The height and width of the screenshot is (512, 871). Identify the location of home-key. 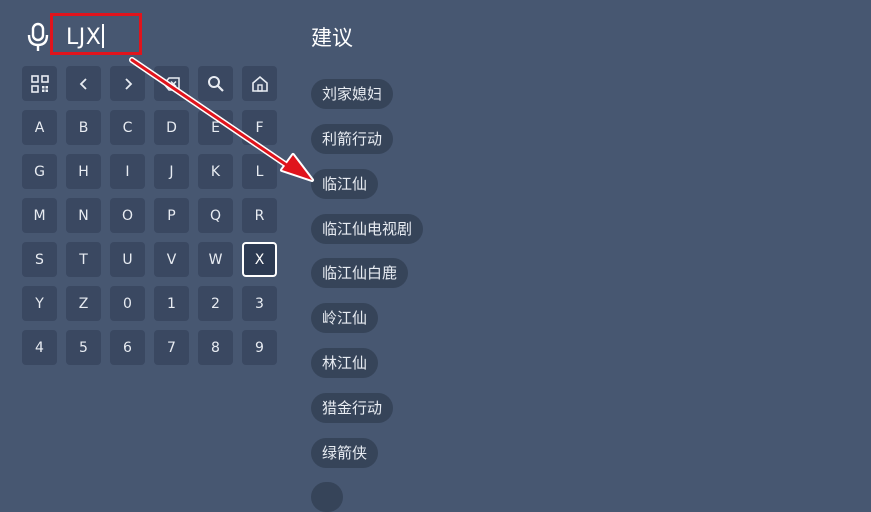
(259, 83).